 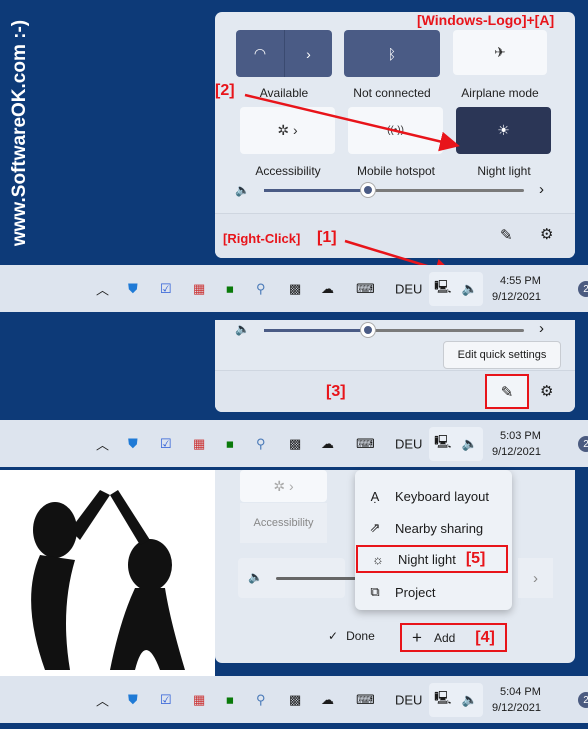 I want to click on cartoon-figures, so click(x=108, y=580).